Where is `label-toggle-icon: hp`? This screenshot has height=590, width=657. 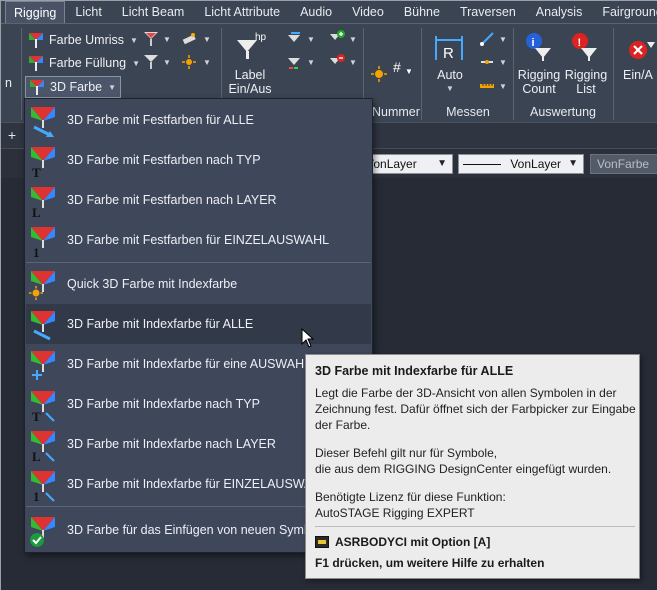
label-toggle-icon: hp is located at coordinates (251, 46).